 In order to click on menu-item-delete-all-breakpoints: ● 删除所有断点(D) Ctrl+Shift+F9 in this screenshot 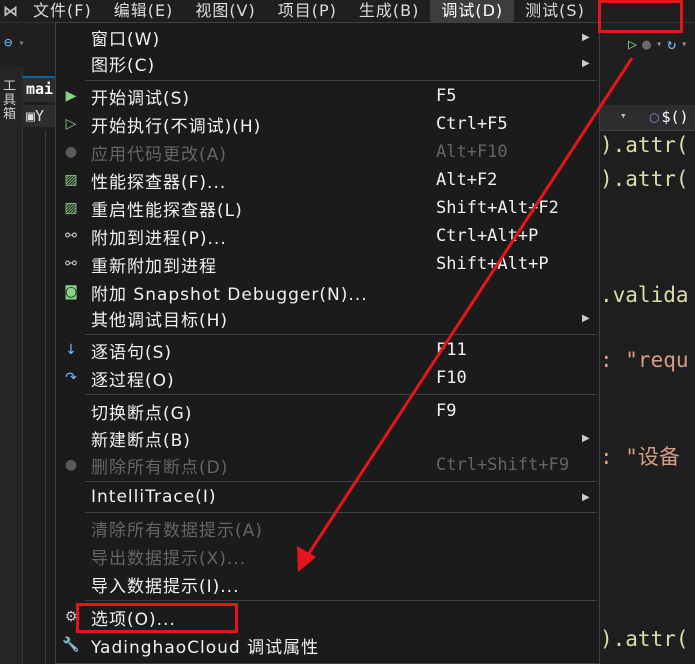, I will do `click(327, 465)`.